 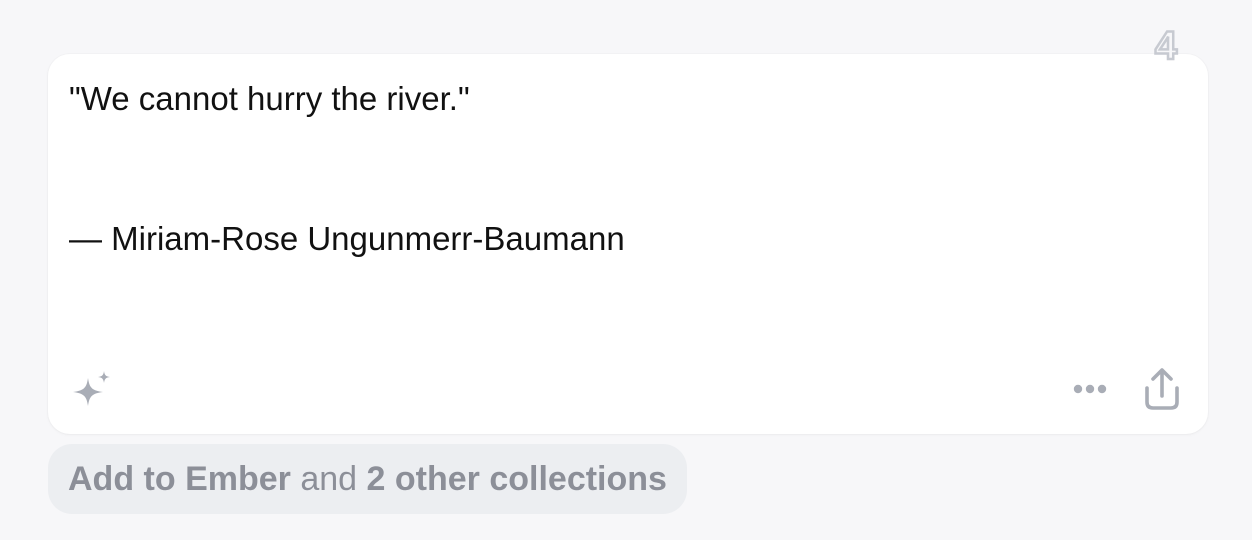 What do you see at coordinates (516, 478) in the screenshot?
I see `other-collections-label: 2 other collections` at bounding box center [516, 478].